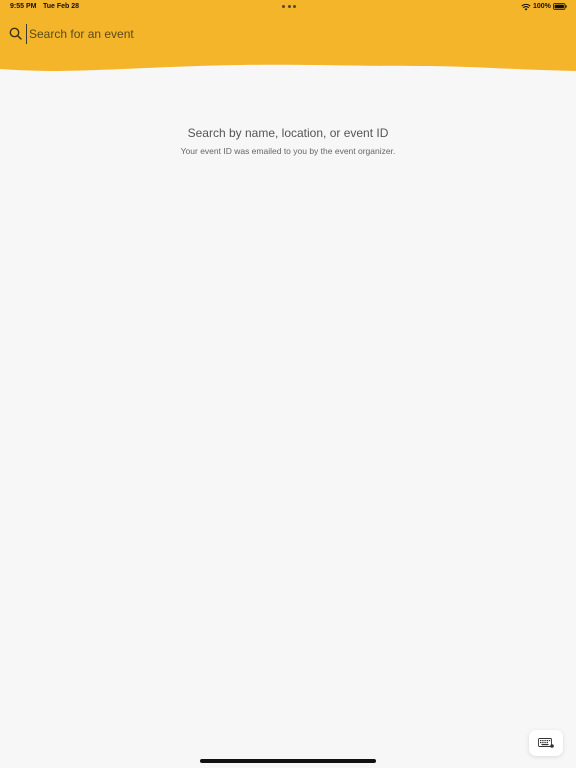 Image resolution: width=576 pixels, height=768 pixels. What do you see at coordinates (526, 7) in the screenshot?
I see `wifi-icon` at bounding box center [526, 7].